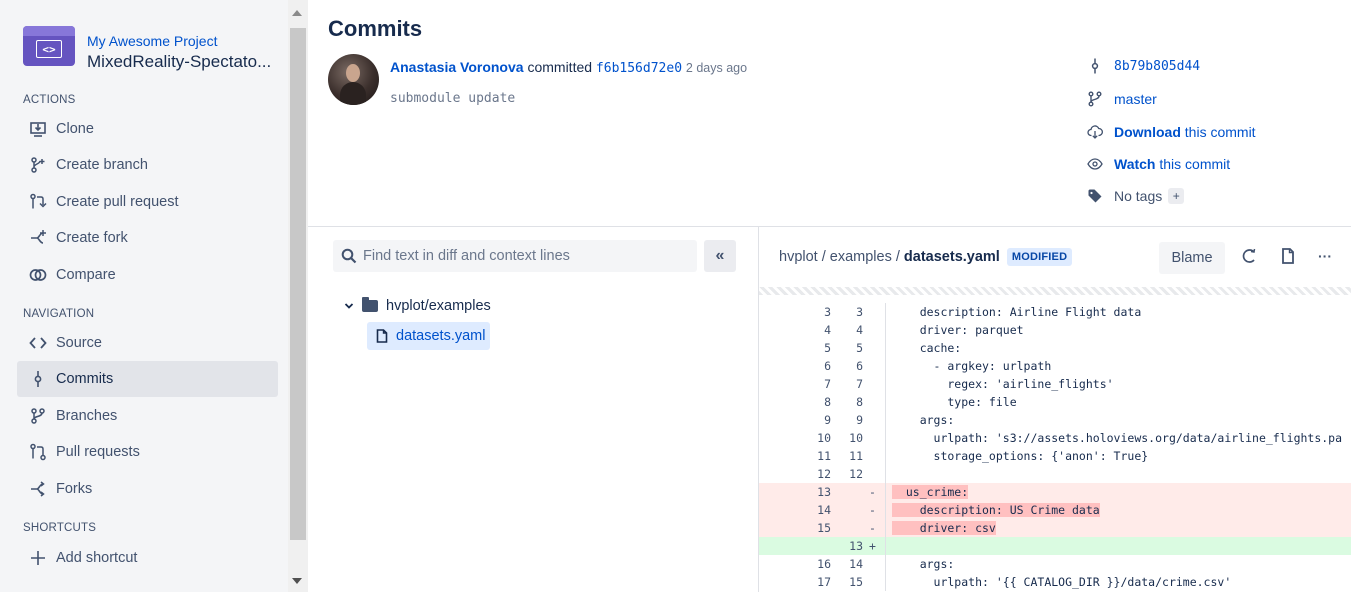 This screenshot has height=592, width=1351. What do you see at coordinates (856, 546) in the screenshot?
I see `new-line-number: 13` at bounding box center [856, 546].